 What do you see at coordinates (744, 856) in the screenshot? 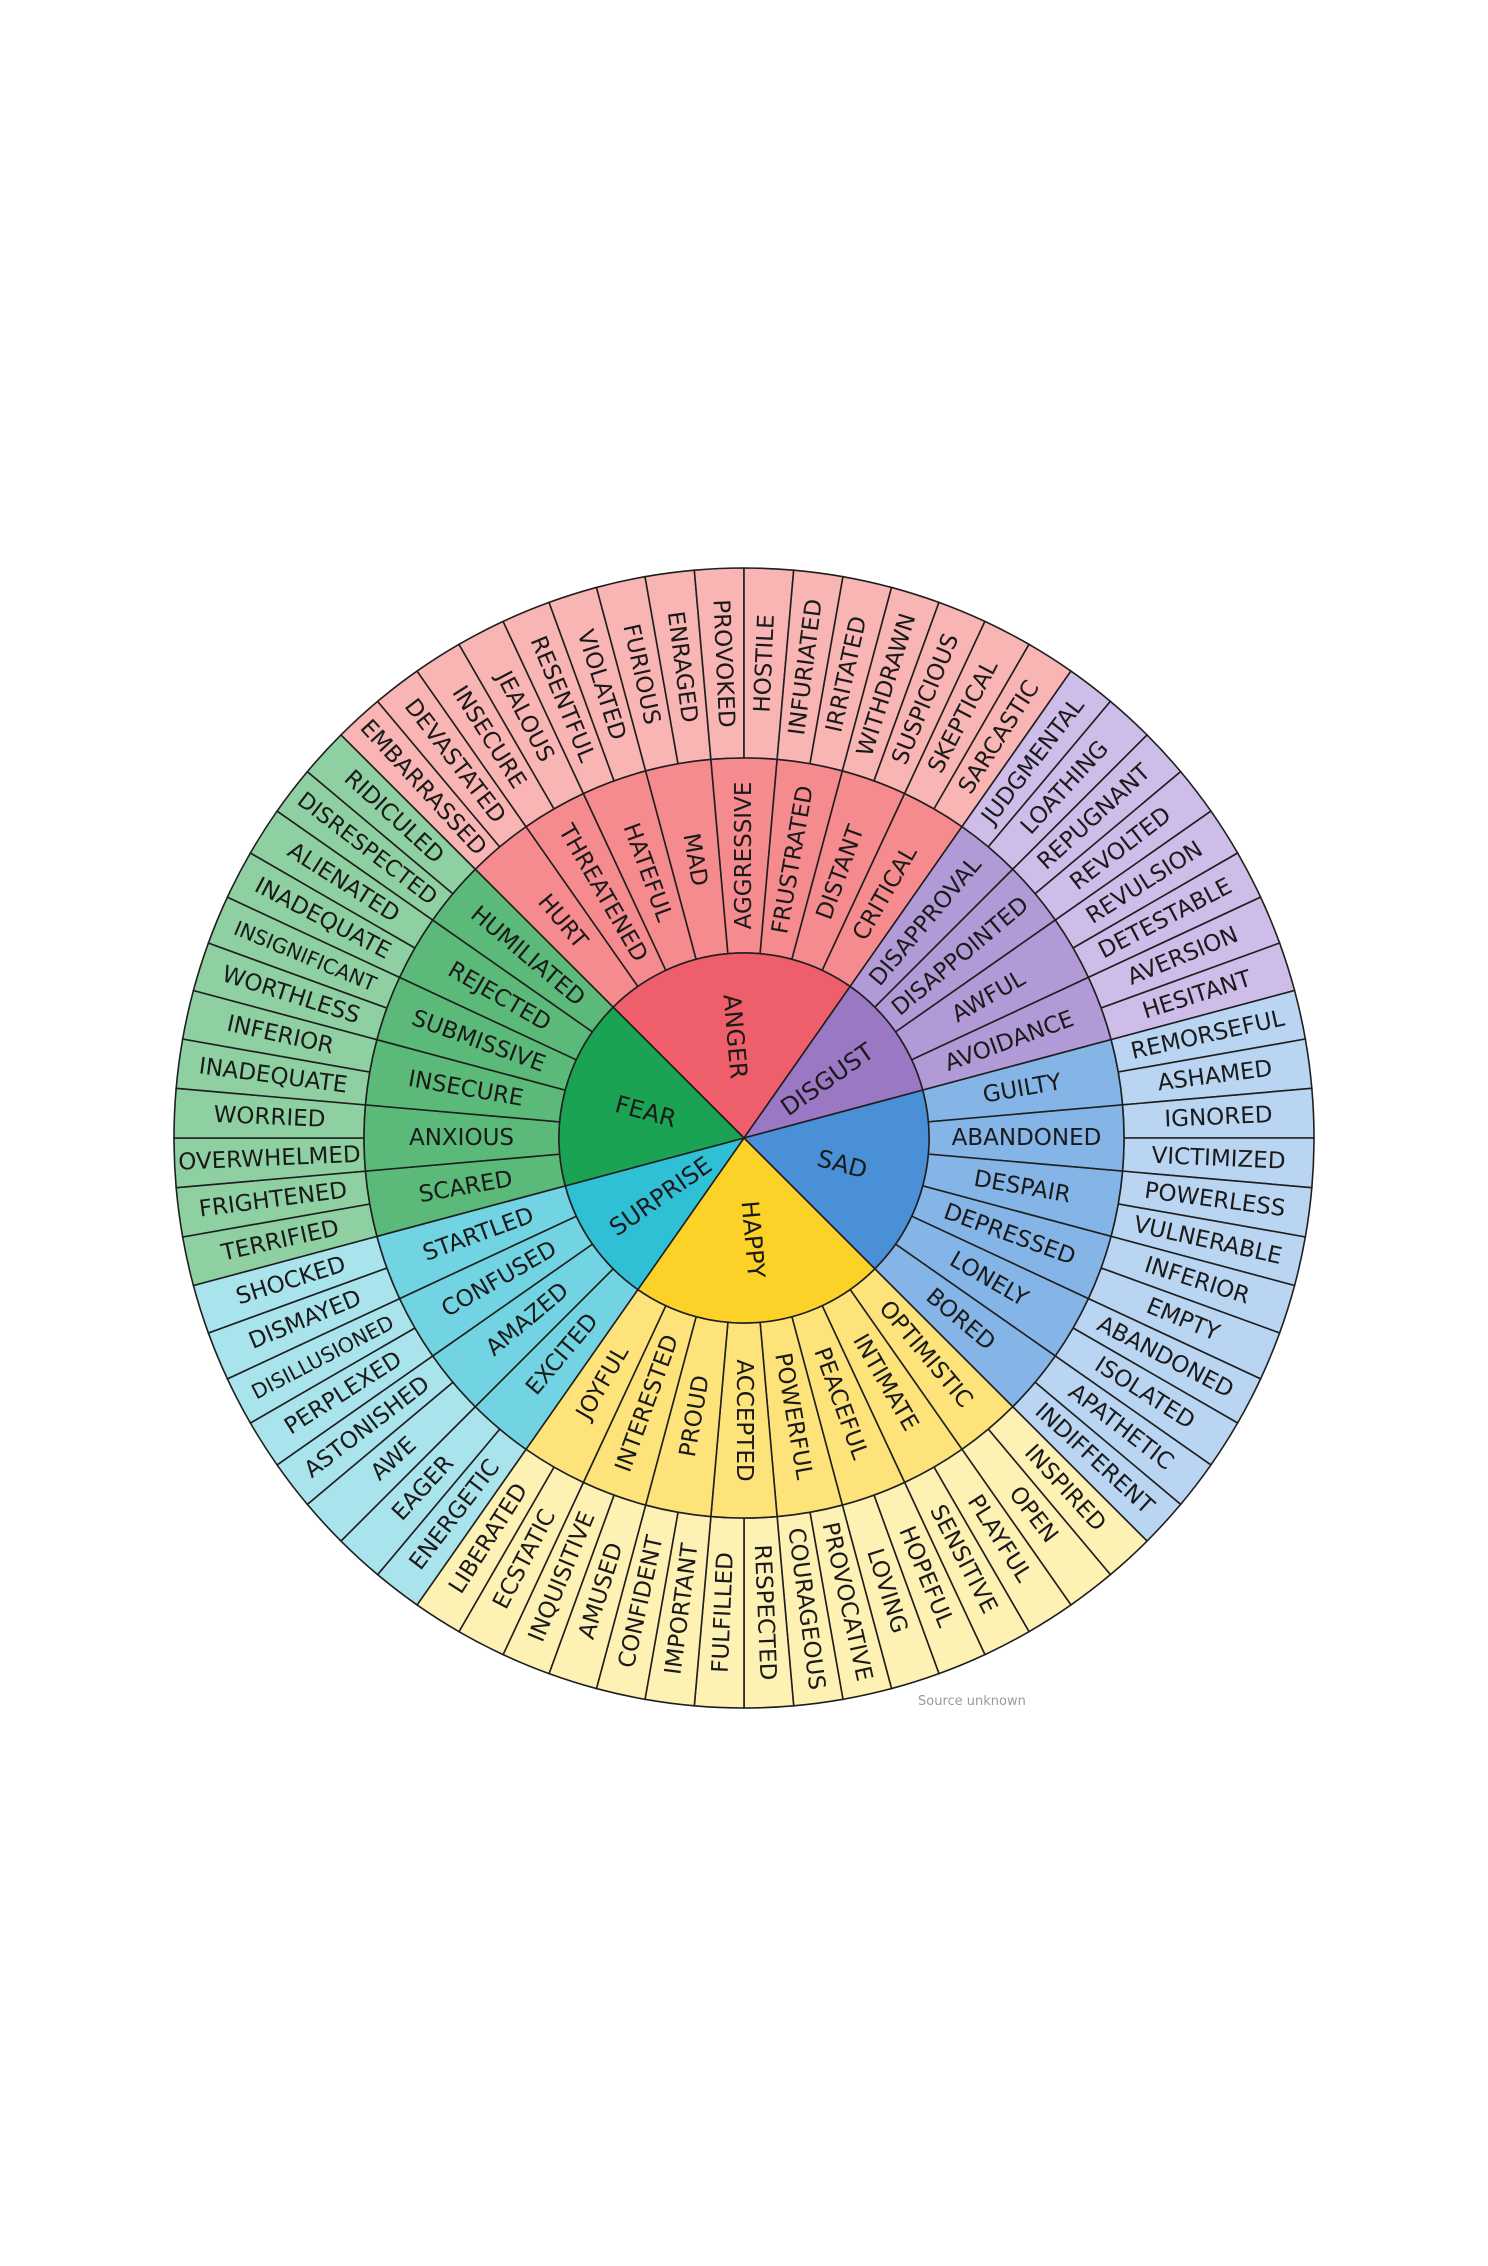
I see `mid-label: AGGRESSIVE` at bounding box center [744, 856].